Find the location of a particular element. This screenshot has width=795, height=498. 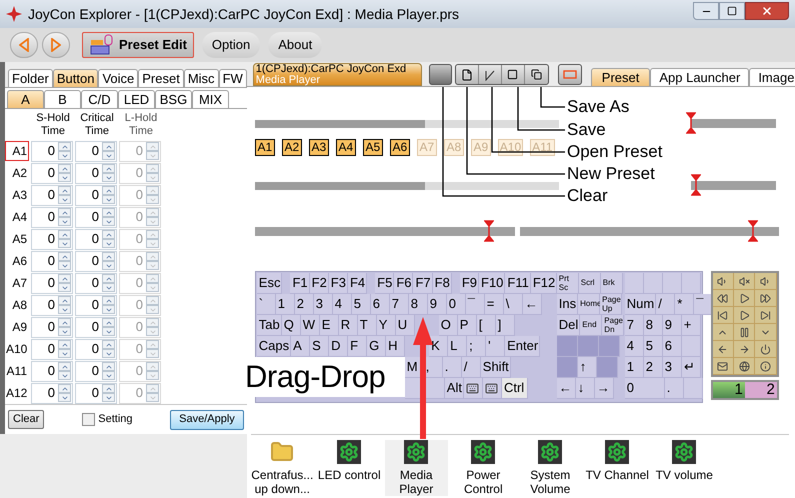

toolbar-tab: About is located at coordinates (295, 45).